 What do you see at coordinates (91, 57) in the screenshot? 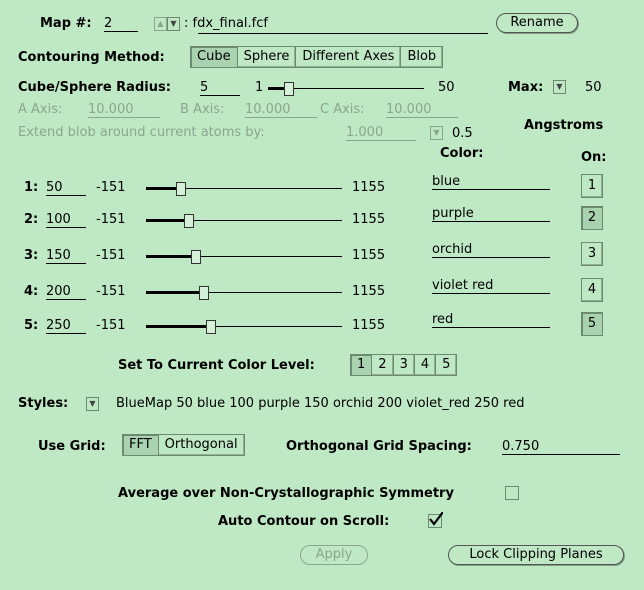
I see `contouring-method-label: Contouring Method:` at bounding box center [91, 57].